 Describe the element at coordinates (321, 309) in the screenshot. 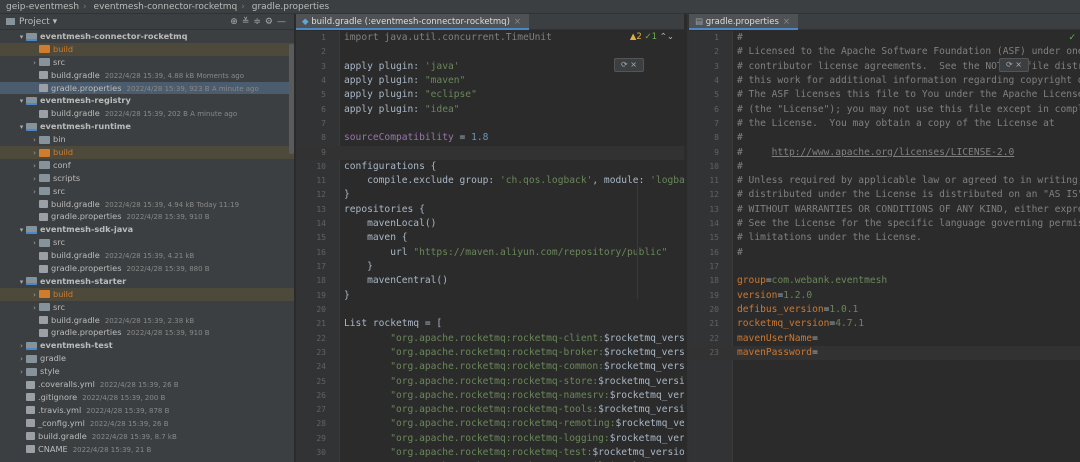

I see `line-number: 20` at that location.